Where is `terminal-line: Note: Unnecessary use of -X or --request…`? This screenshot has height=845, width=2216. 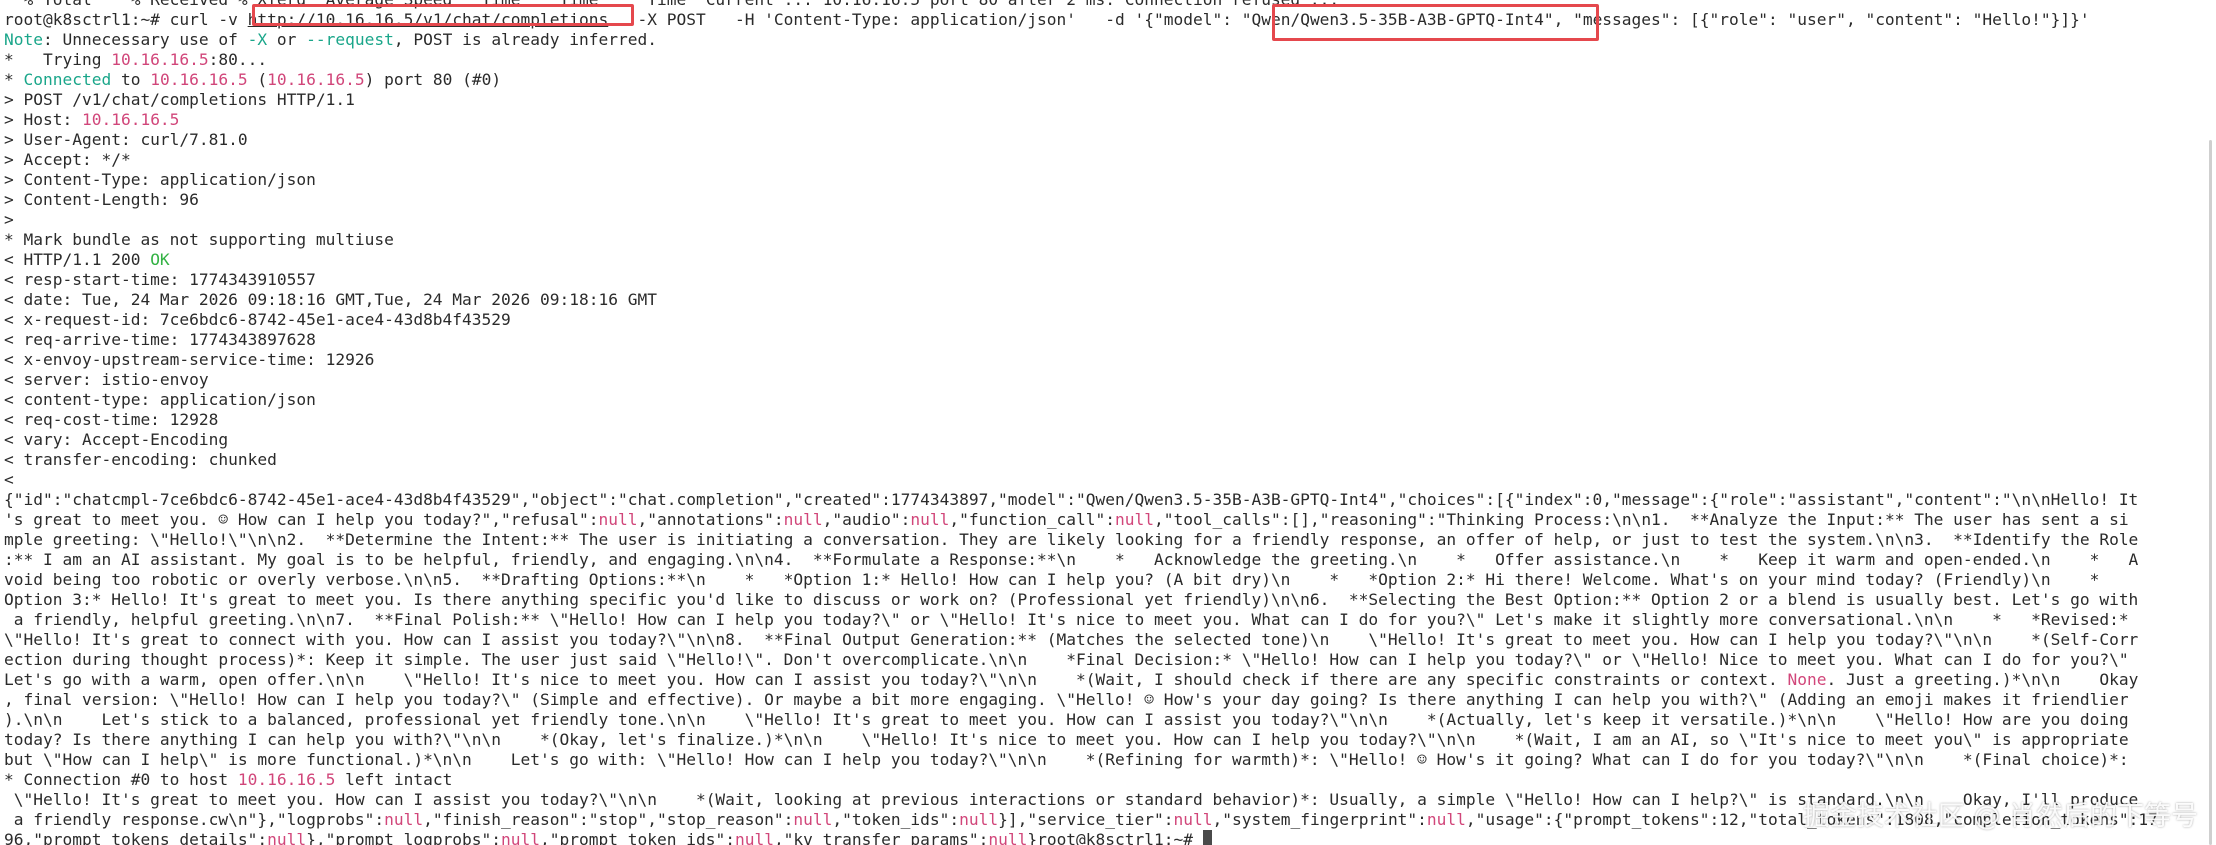 terminal-line: Note: Unnecessary use of -X or --request… is located at coordinates (1098, 40).